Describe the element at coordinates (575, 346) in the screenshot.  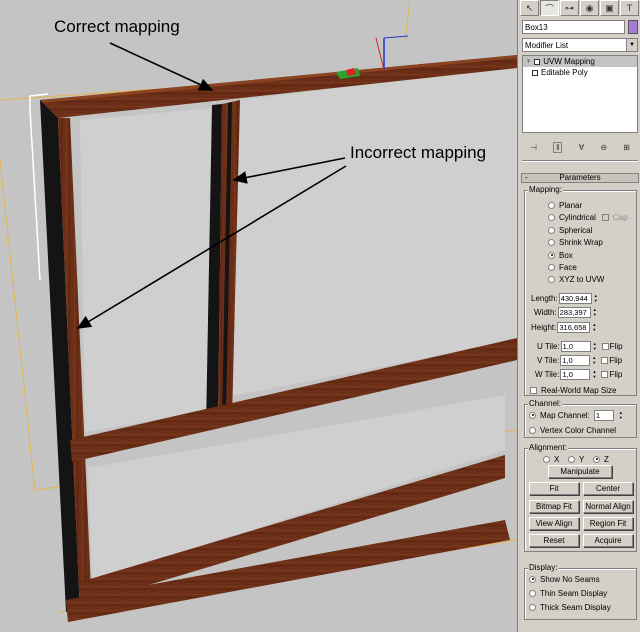
I see `u-tile-input: 1,0` at that location.